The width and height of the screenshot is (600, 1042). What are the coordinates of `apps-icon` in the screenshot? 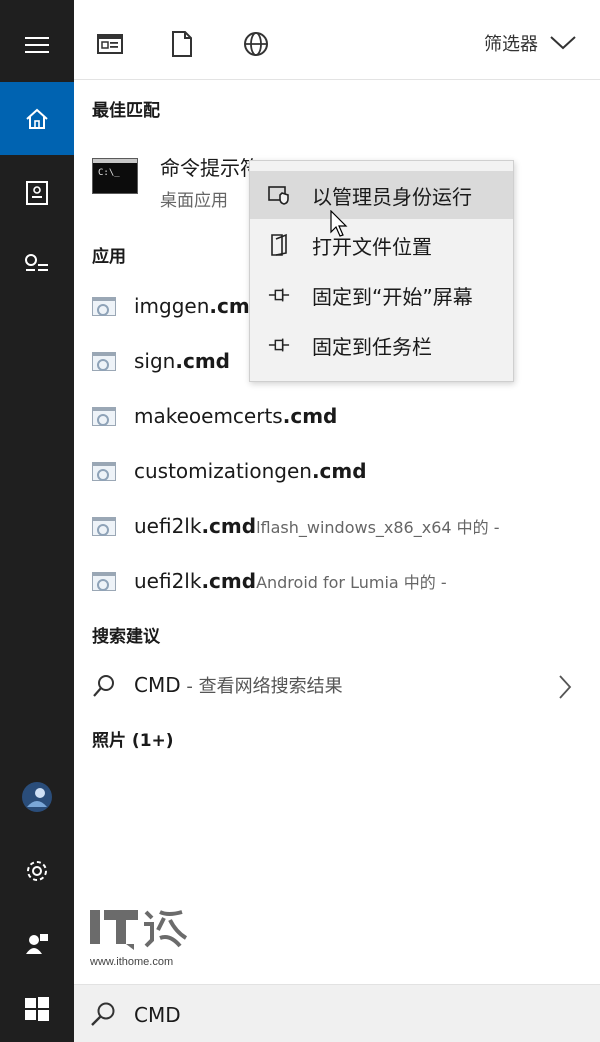 It's located at (110, 44).